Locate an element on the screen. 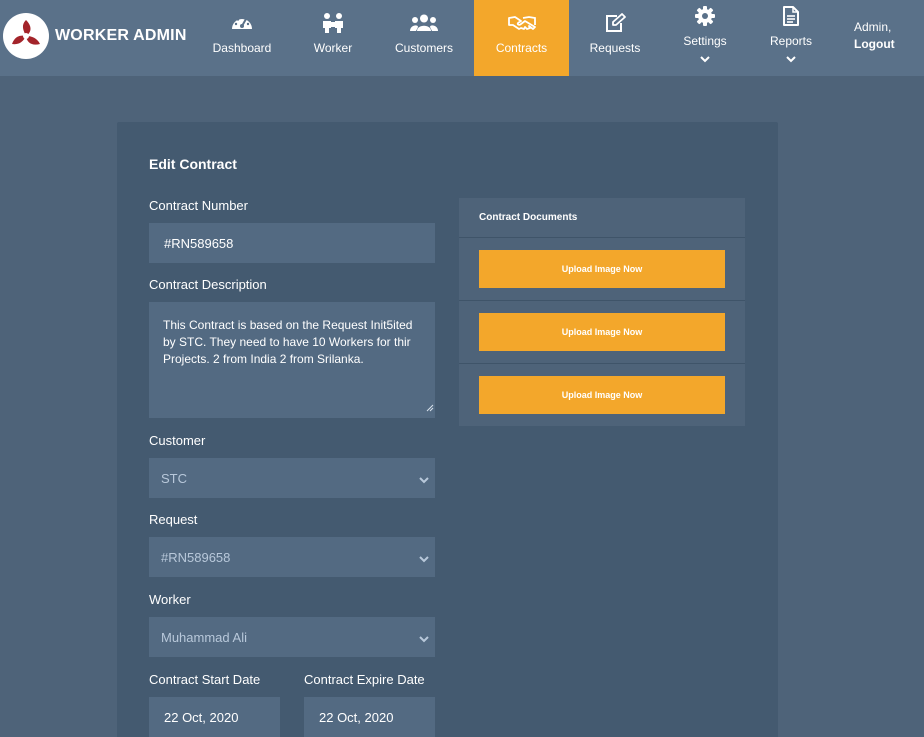  contract-number-input: #RN589658 is located at coordinates (292, 243).